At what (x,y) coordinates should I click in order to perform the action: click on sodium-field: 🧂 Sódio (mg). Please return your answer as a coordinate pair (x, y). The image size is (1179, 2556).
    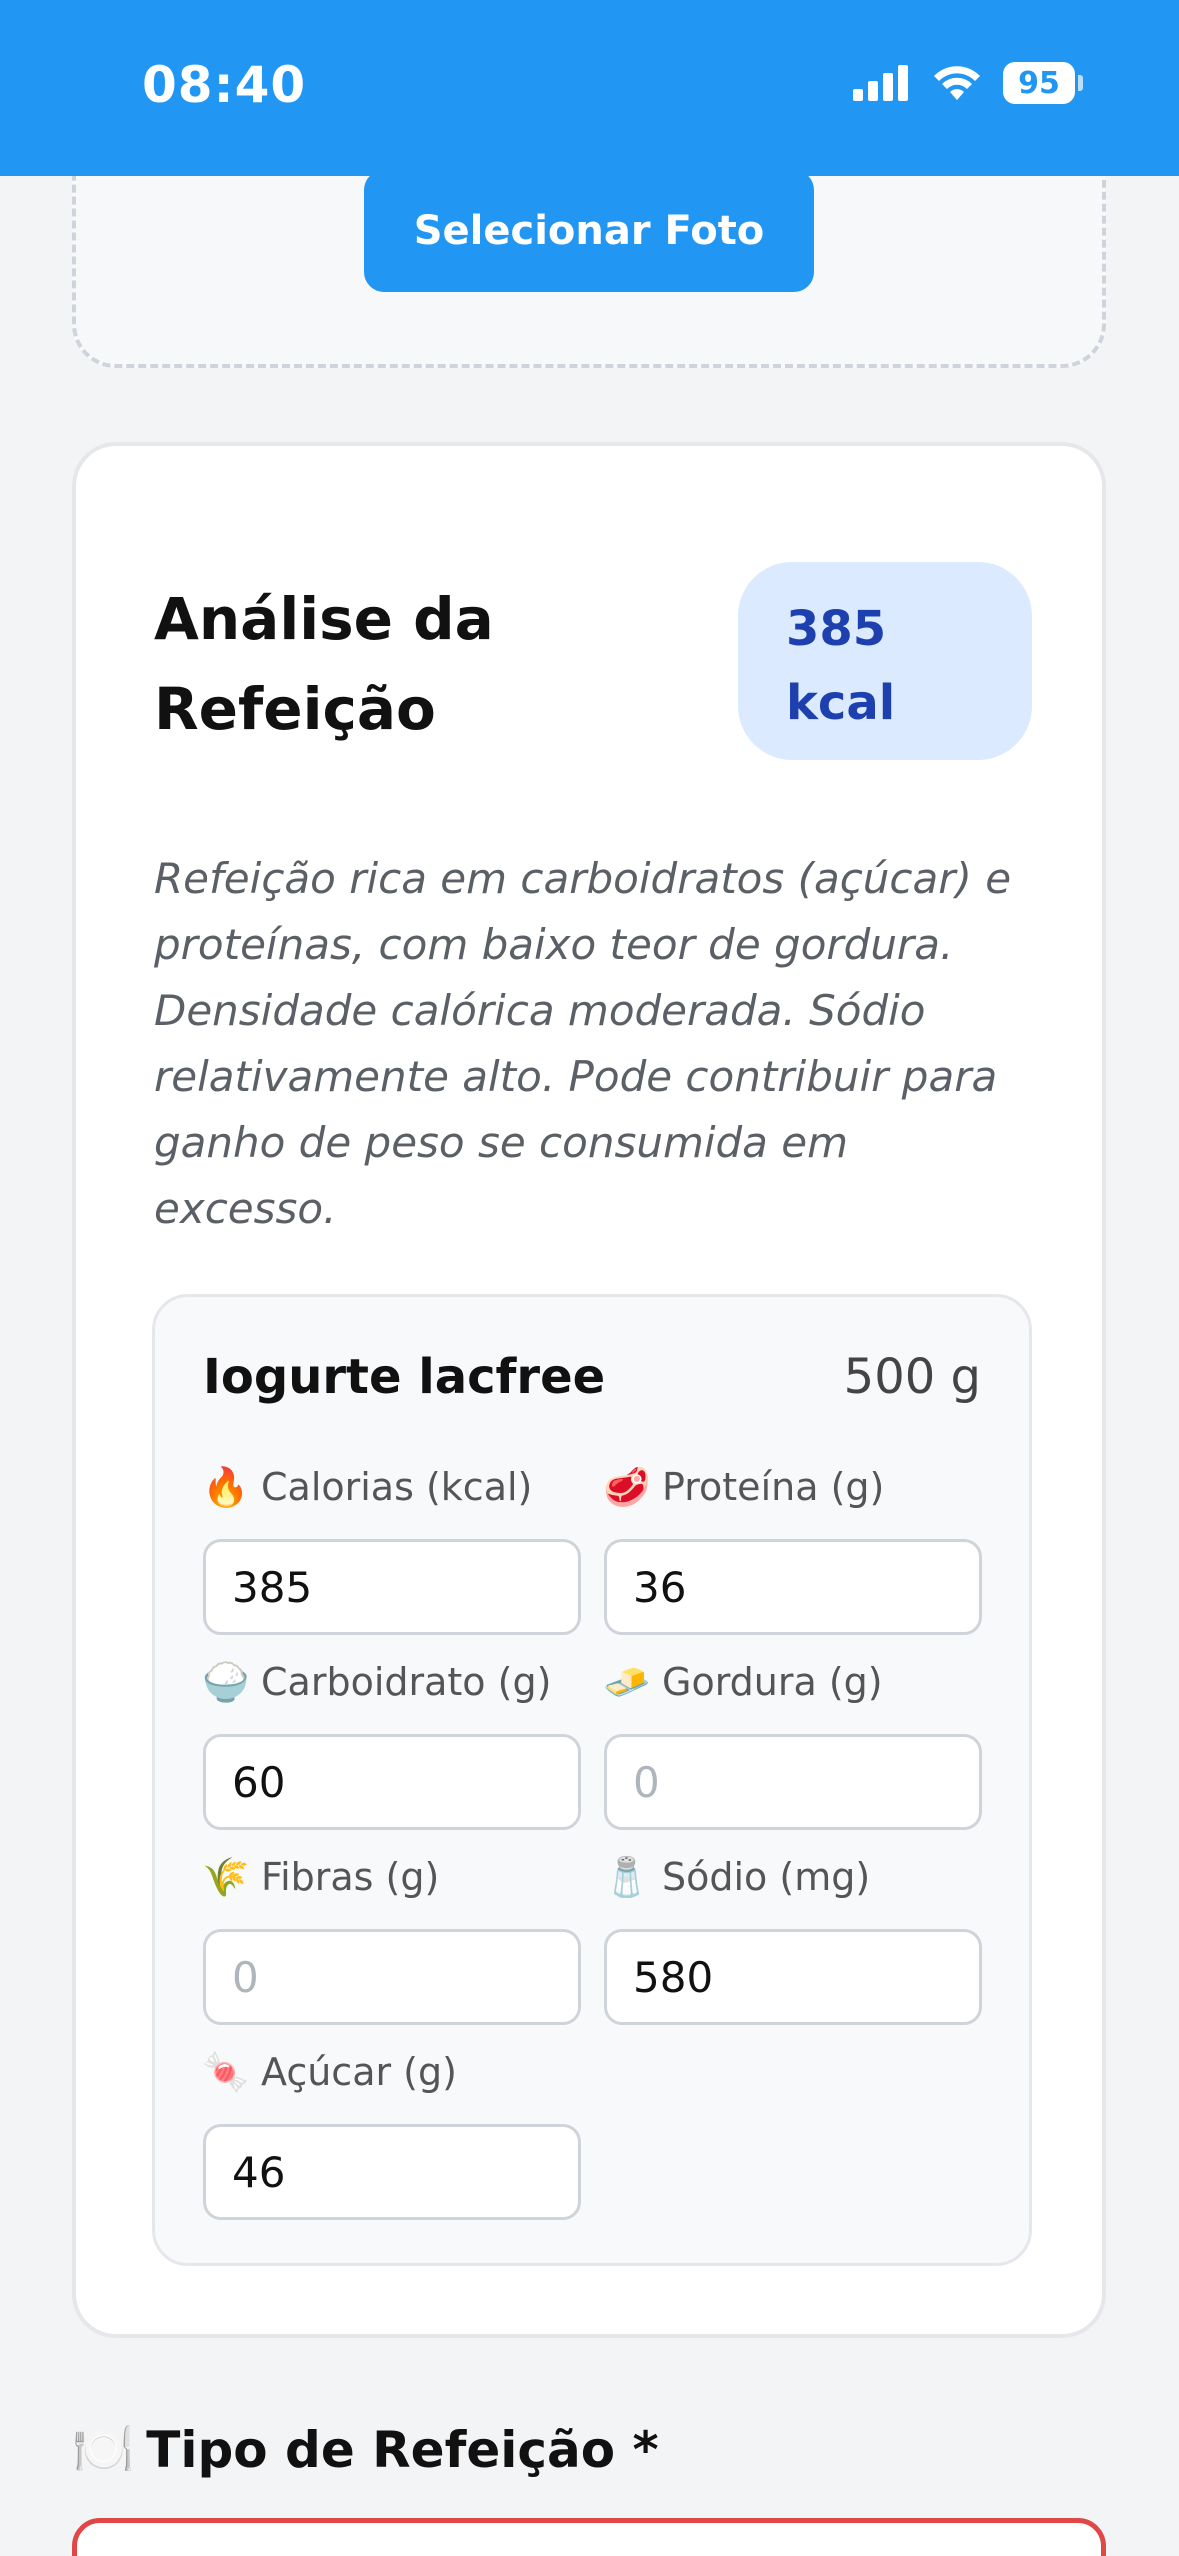
    Looking at the image, I should click on (792, 1936).